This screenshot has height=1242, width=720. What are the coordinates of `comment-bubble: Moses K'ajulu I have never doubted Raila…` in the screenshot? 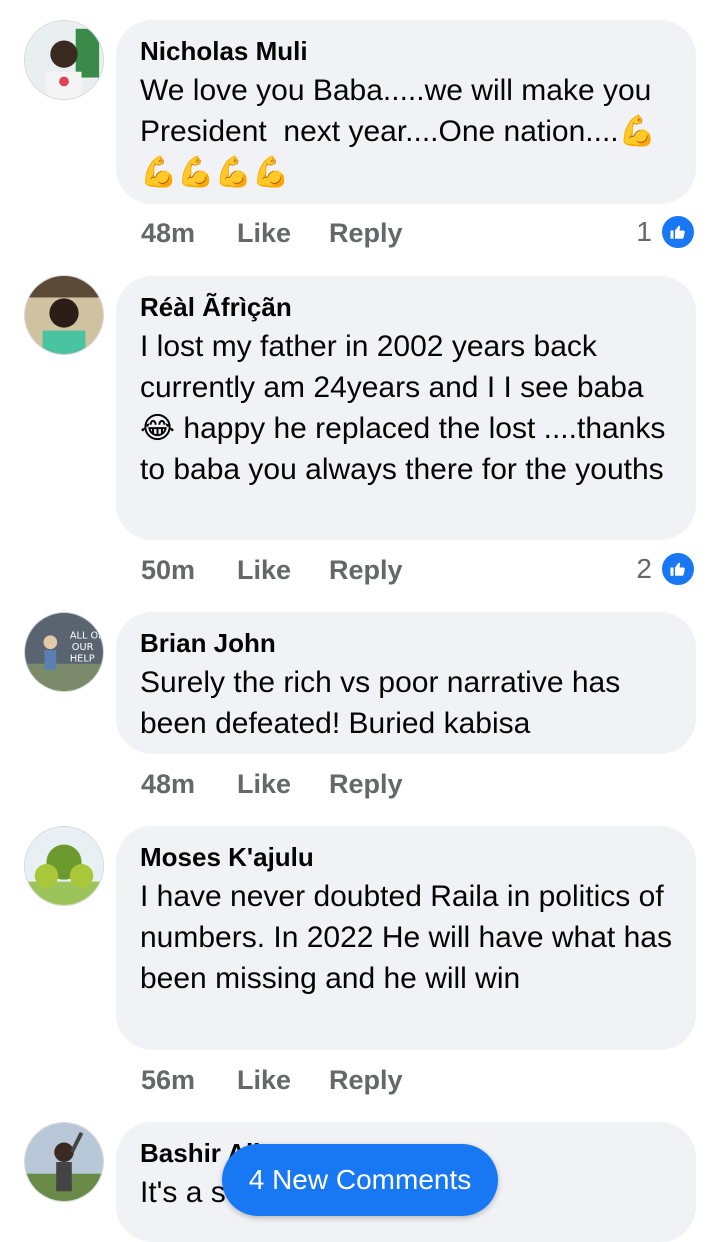 It's located at (406, 938).